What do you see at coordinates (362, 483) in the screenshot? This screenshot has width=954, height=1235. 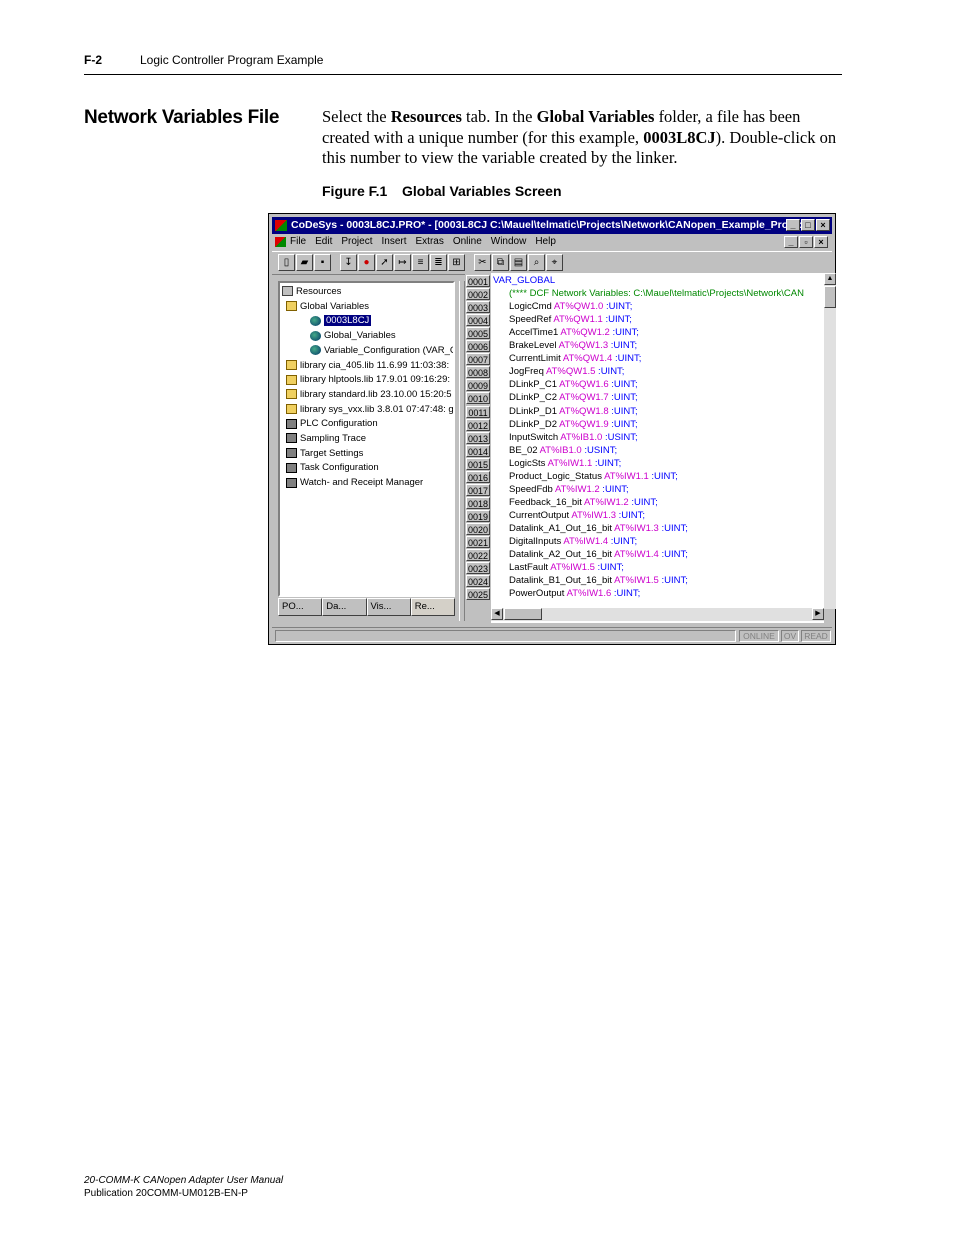 I see `tree-item-label: Watch- and Receipt Manager` at bounding box center [362, 483].